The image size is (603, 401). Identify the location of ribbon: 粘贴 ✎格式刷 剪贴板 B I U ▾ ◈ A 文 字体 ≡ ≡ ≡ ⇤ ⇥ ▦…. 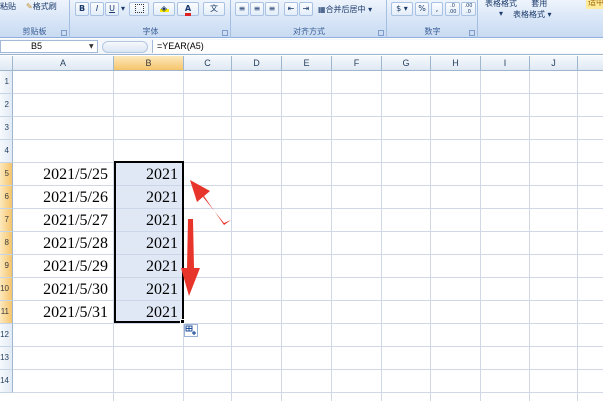
(301, 19).